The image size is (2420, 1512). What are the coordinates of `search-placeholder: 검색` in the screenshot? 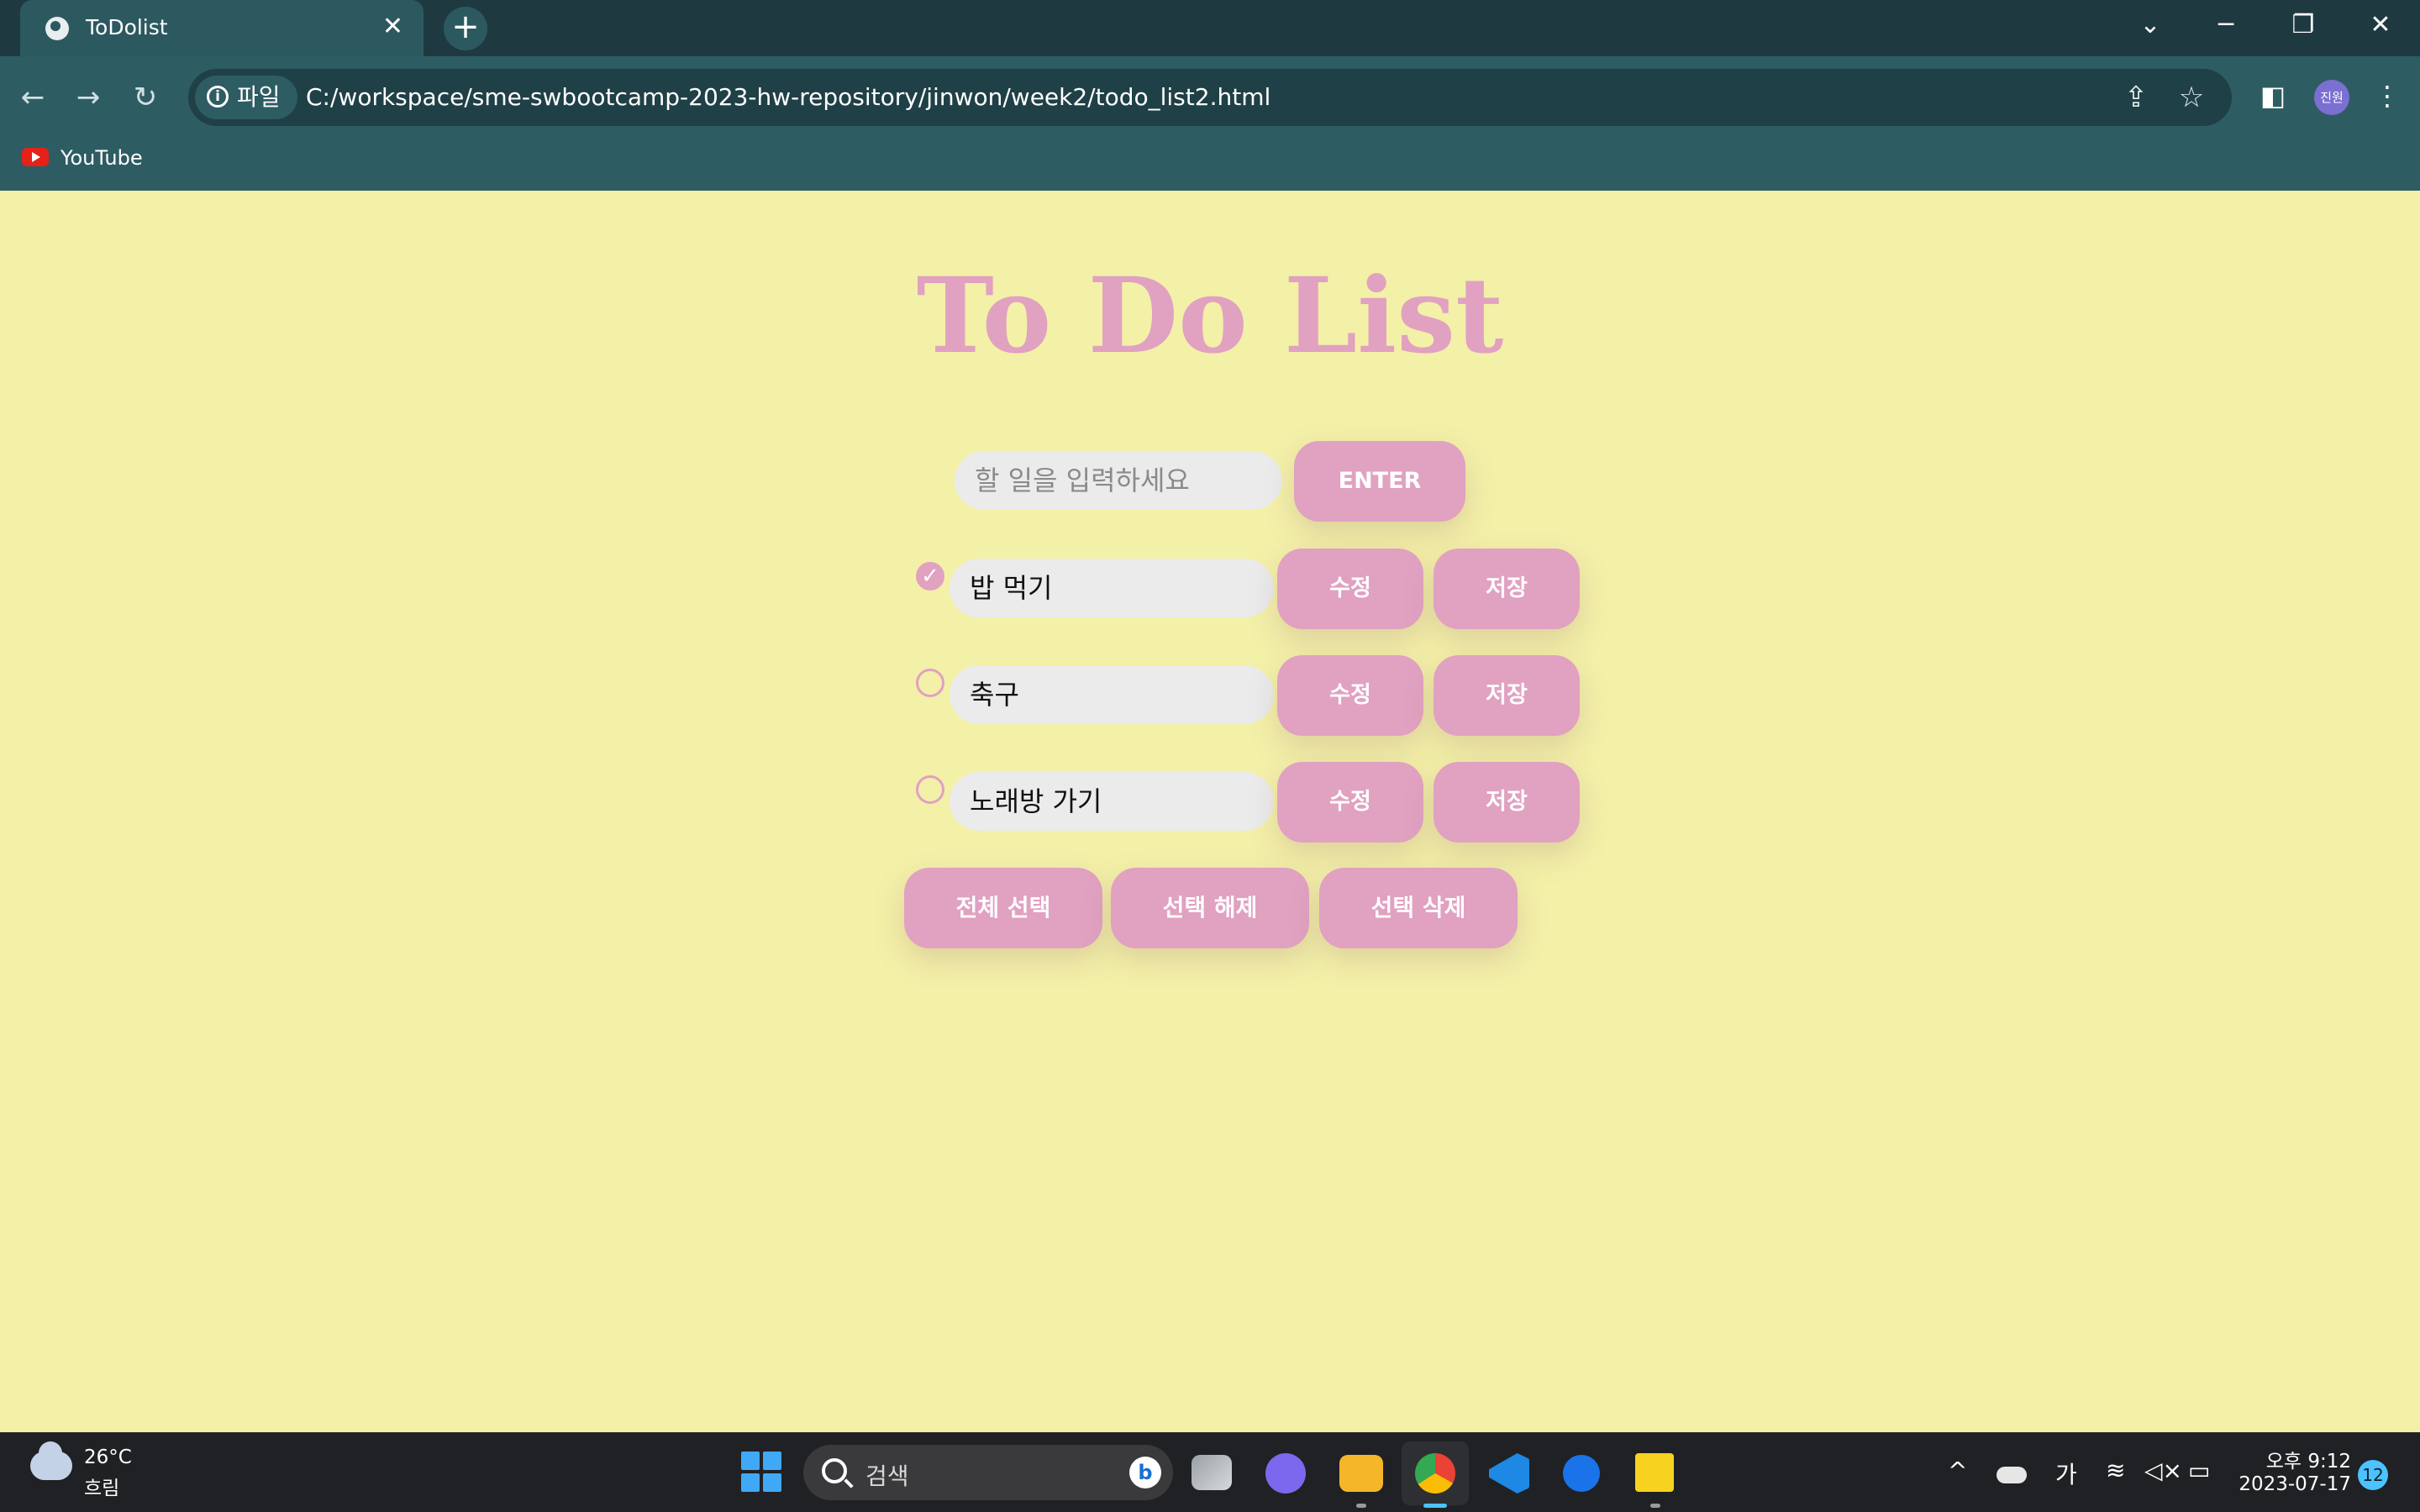 It's located at (887, 1476).